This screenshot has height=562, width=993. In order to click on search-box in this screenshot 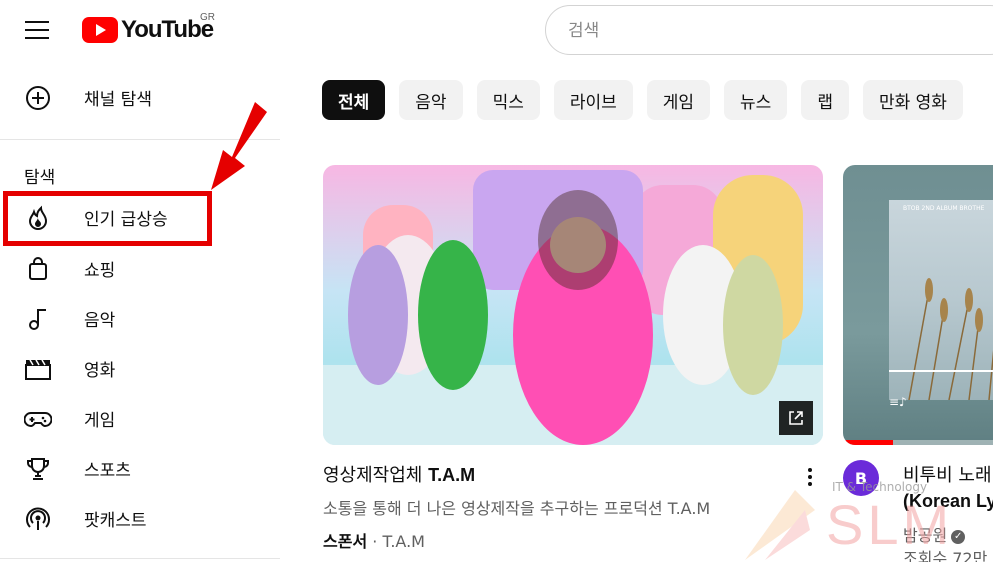, I will do `click(769, 30)`.